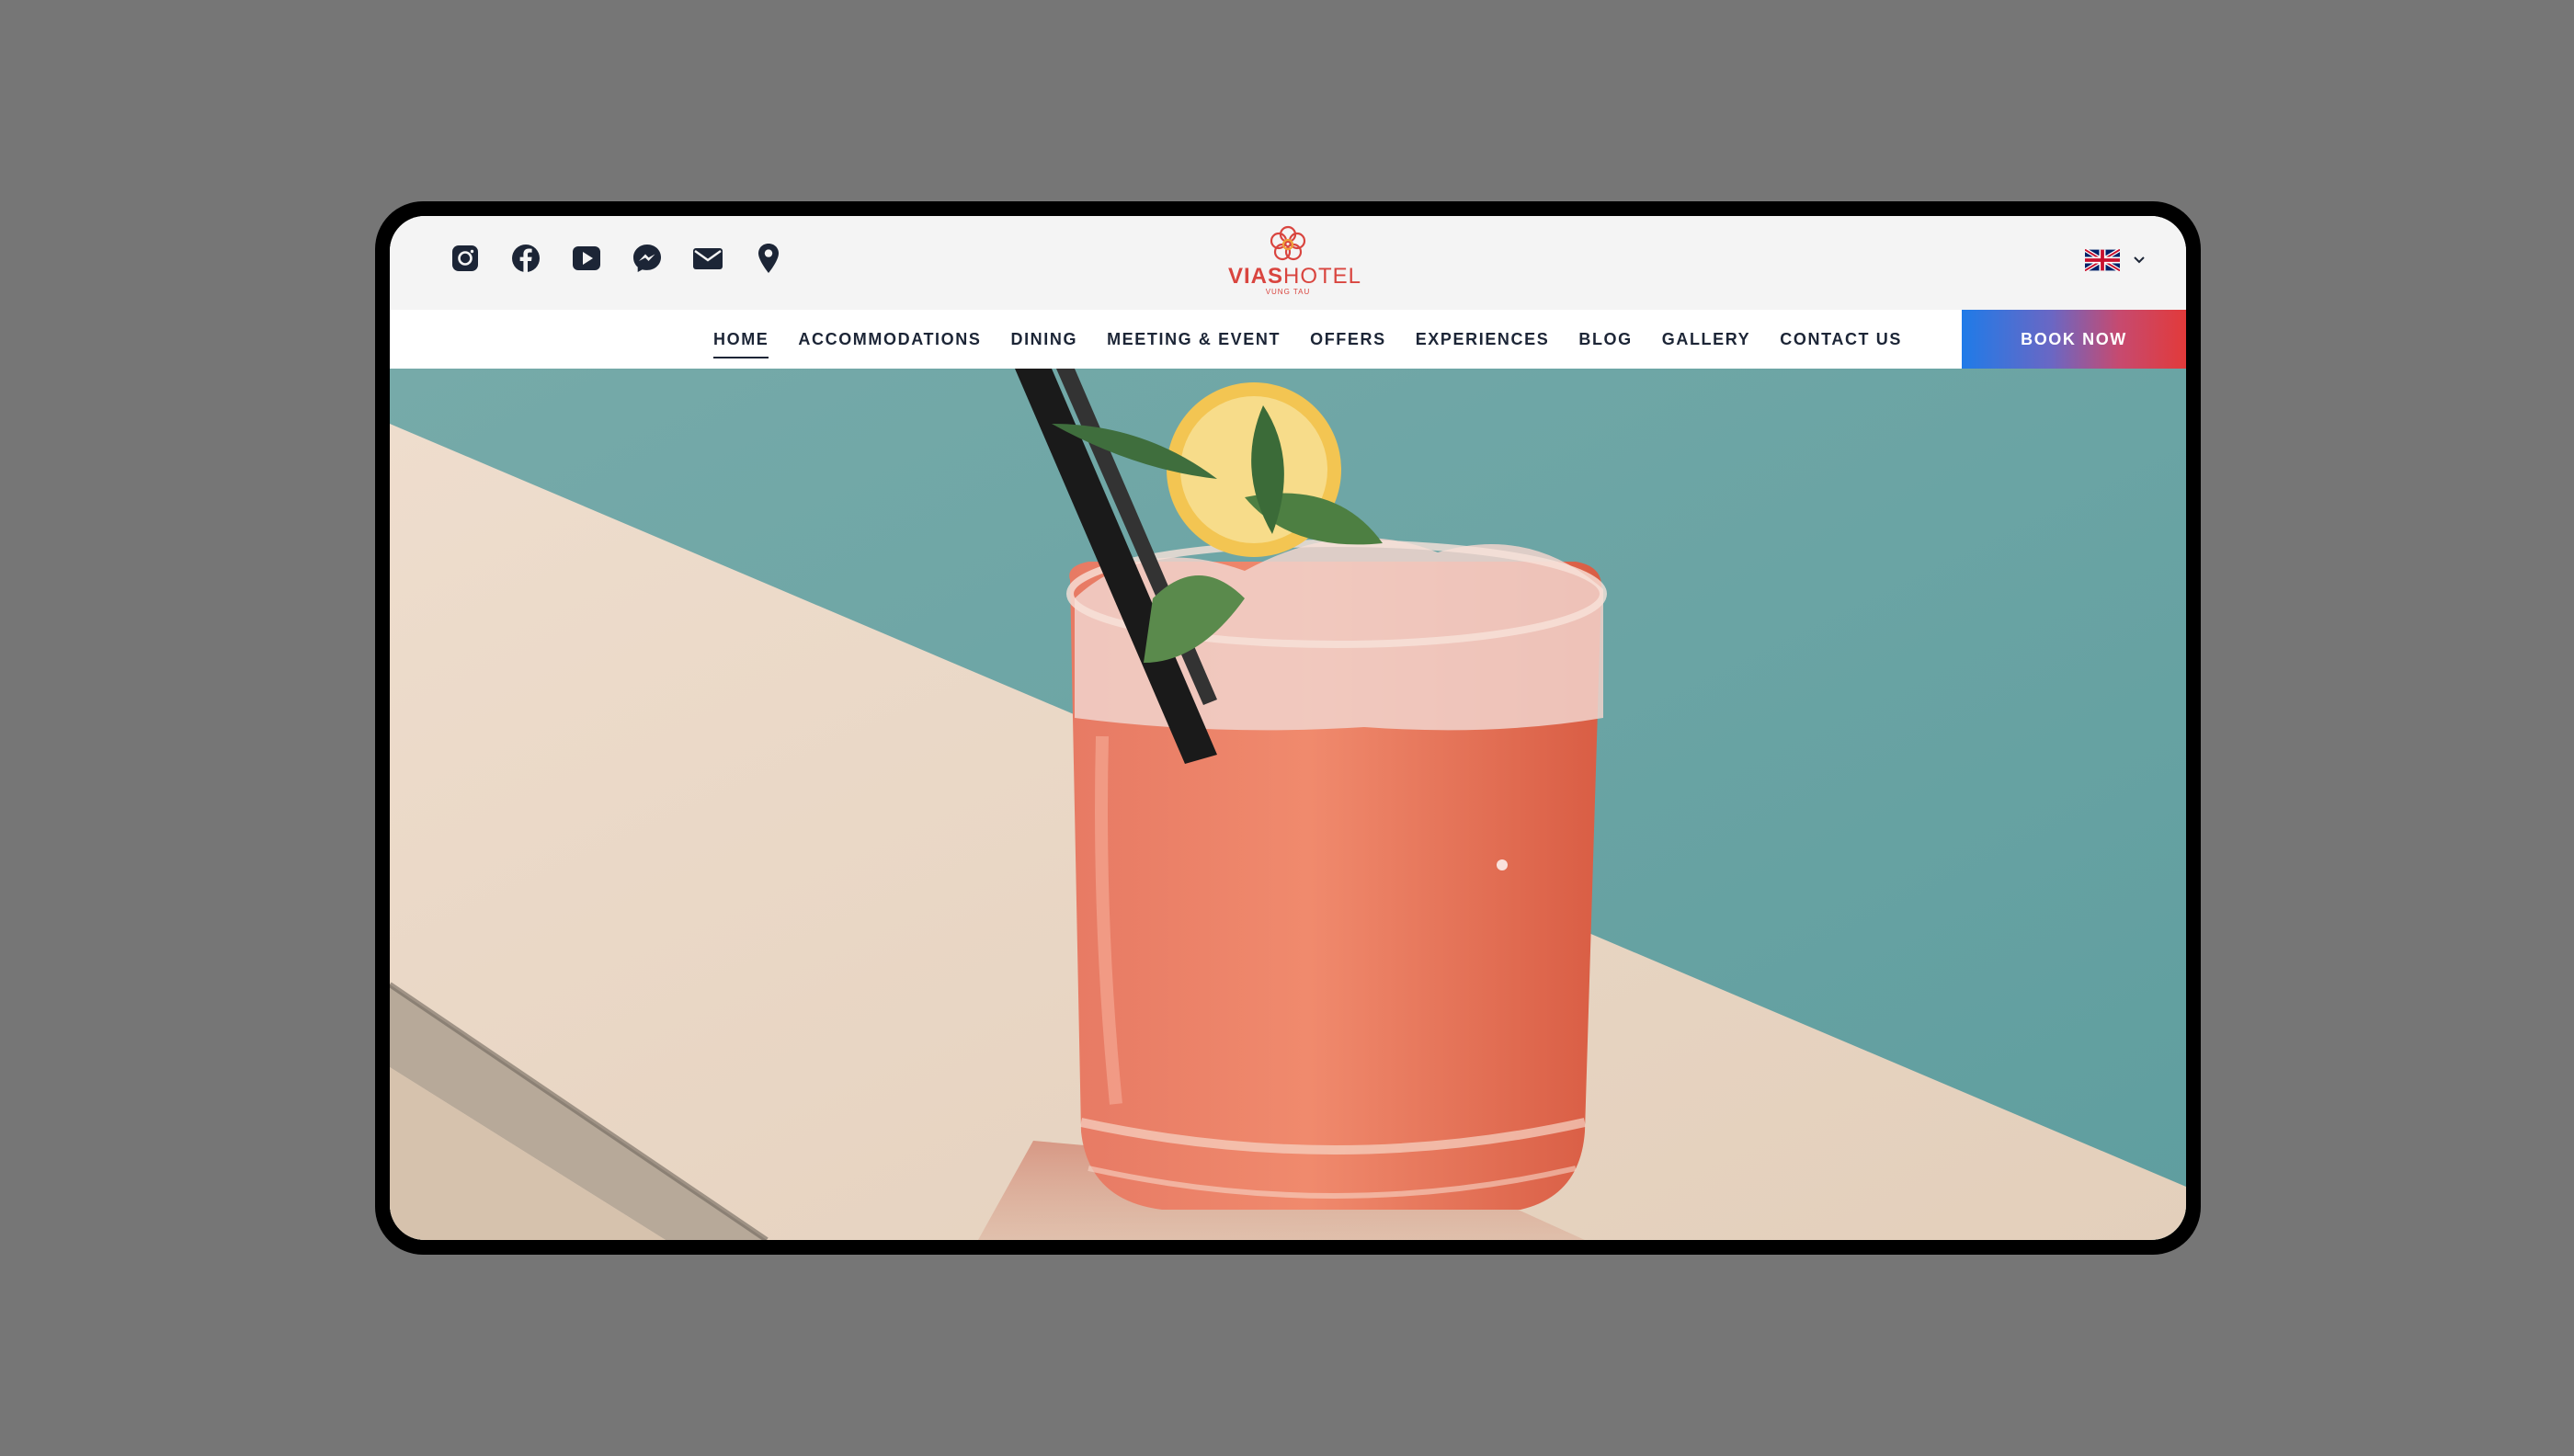 The height and width of the screenshot is (1456, 2574). I want to click on flower-logo-icon, so click(1288, 243).